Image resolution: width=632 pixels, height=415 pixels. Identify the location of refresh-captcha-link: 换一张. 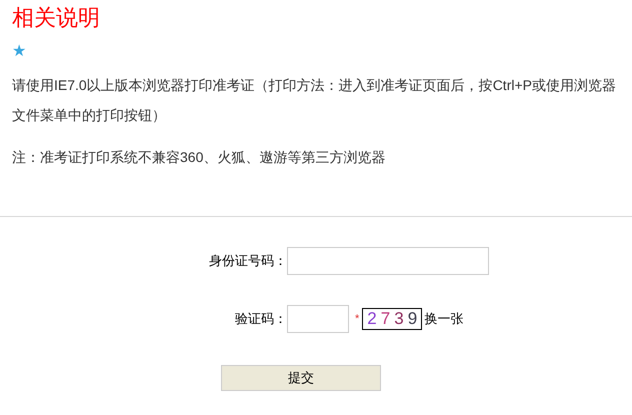
(444, 319).